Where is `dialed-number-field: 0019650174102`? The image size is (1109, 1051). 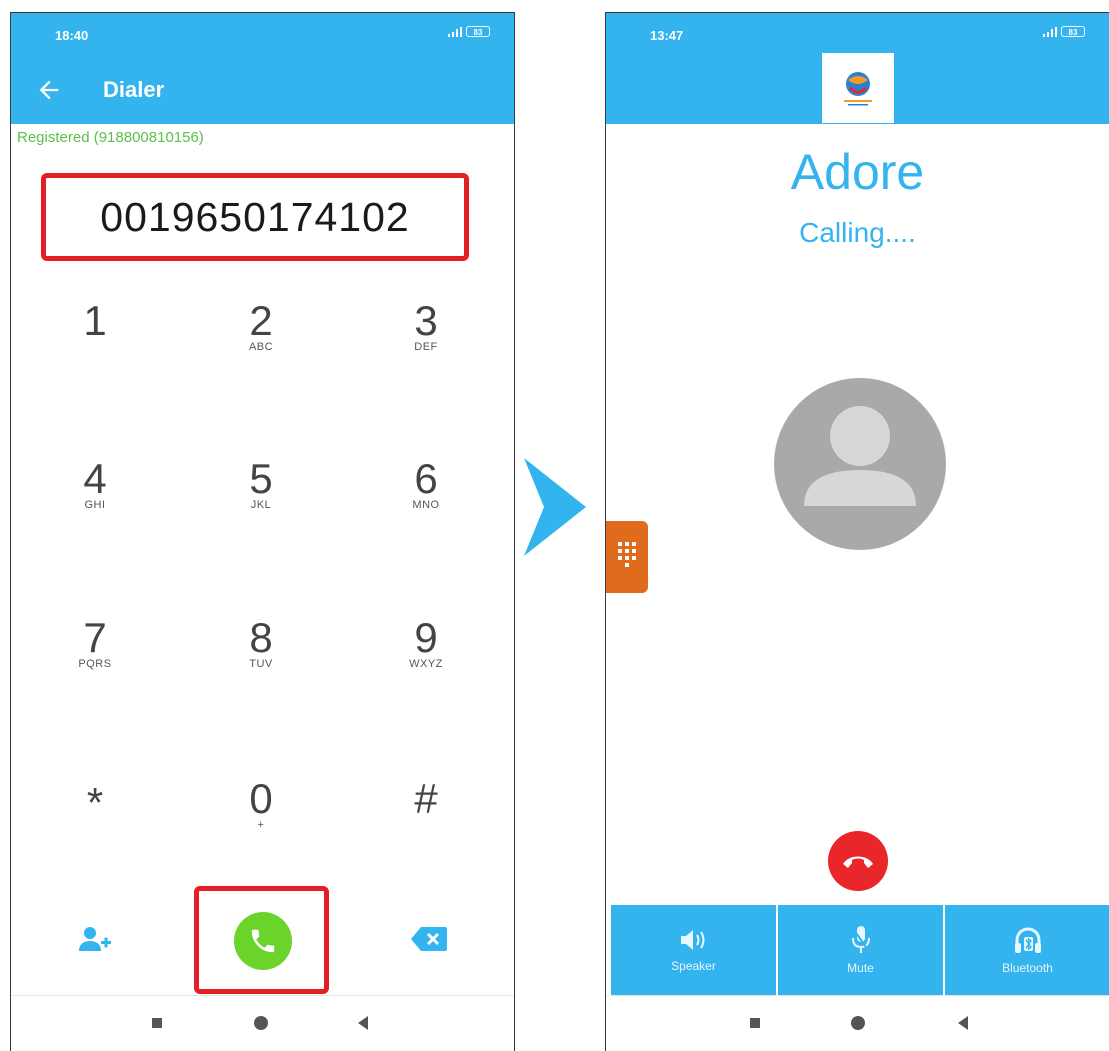 dialed-number-field: 0019650174102 is located at coordinates (255, 217).